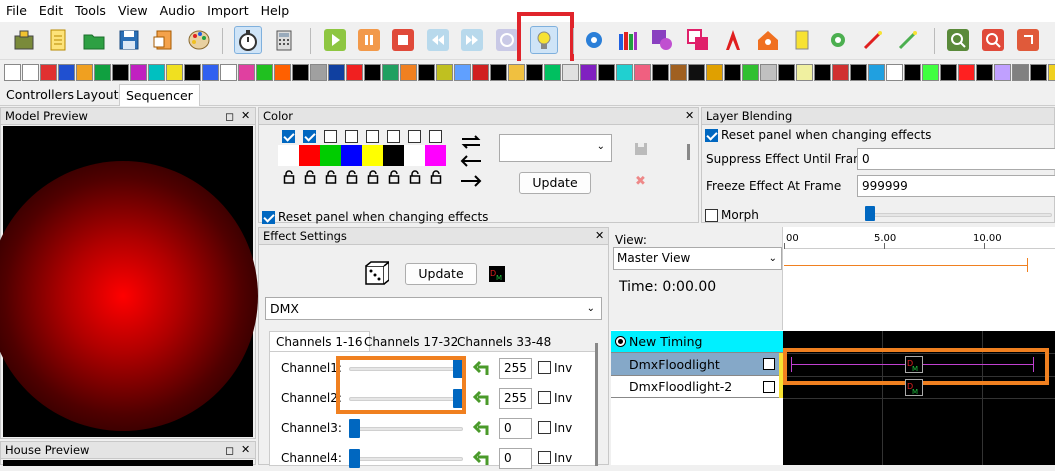 The height and width of the screenshot is (471, 1055). Describe the element at coordinates (441, 274) in the screenshot. I see `effect-update-button: Update` at that location.